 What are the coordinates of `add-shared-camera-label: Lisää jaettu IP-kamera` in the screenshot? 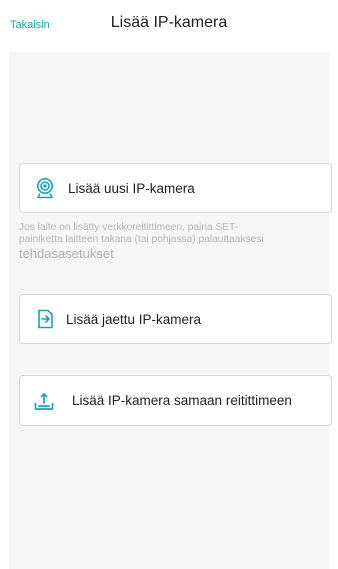 It's located at (134, 319).